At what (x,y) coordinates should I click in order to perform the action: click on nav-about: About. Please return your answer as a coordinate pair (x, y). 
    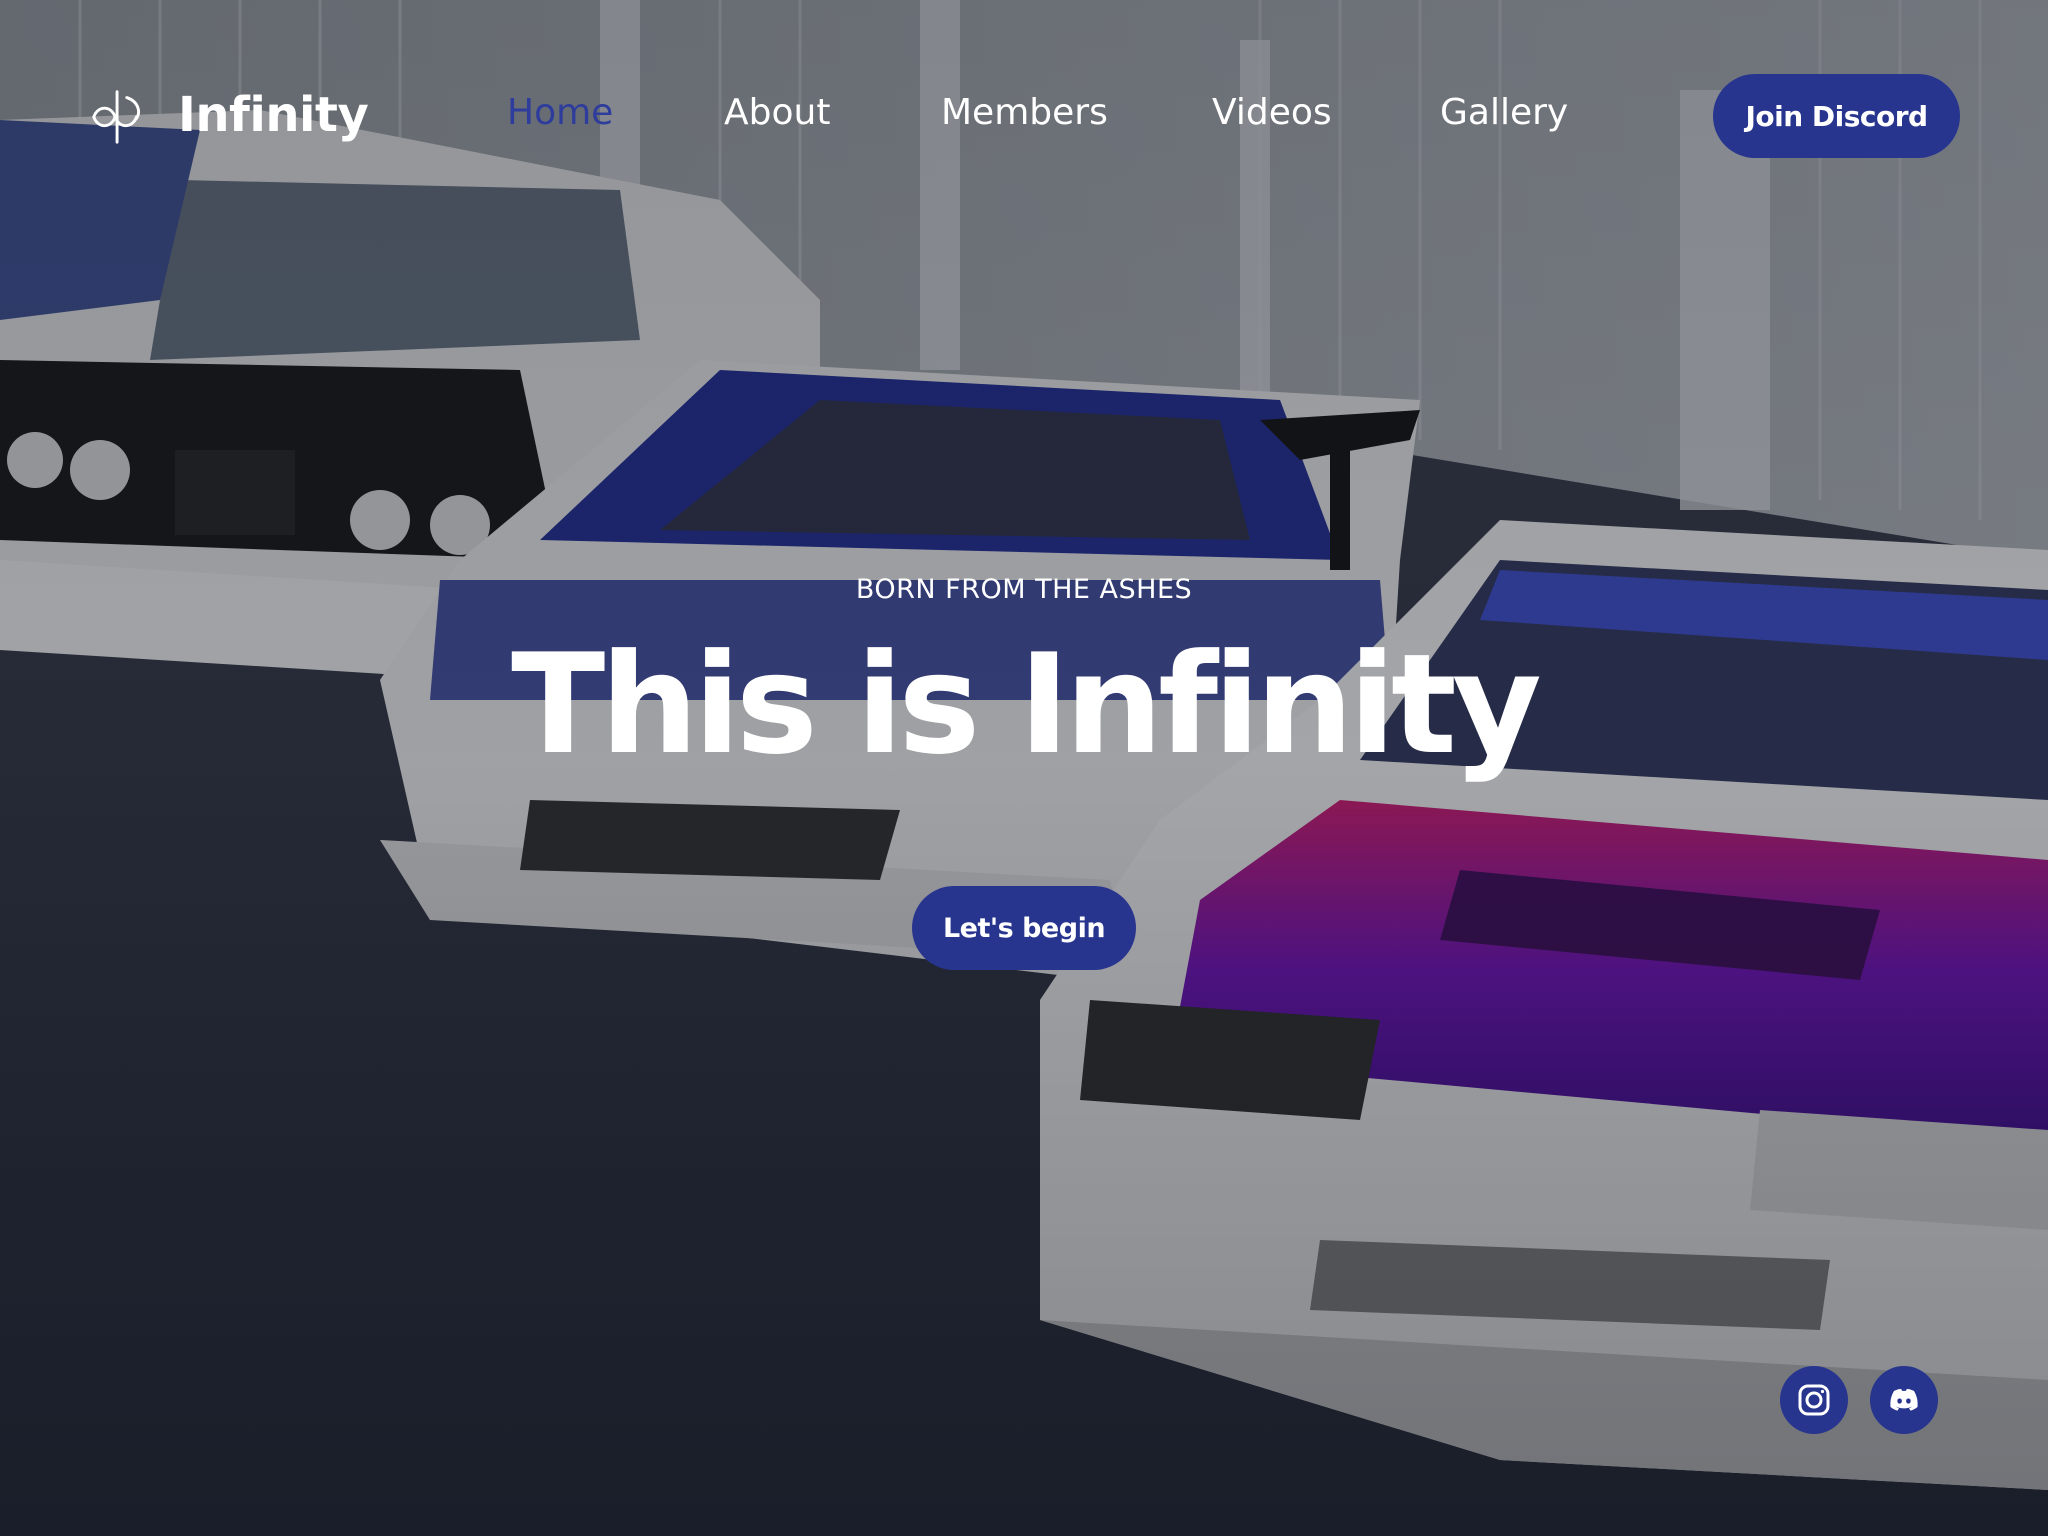
    Looking at the image, I should click on (777, 112).